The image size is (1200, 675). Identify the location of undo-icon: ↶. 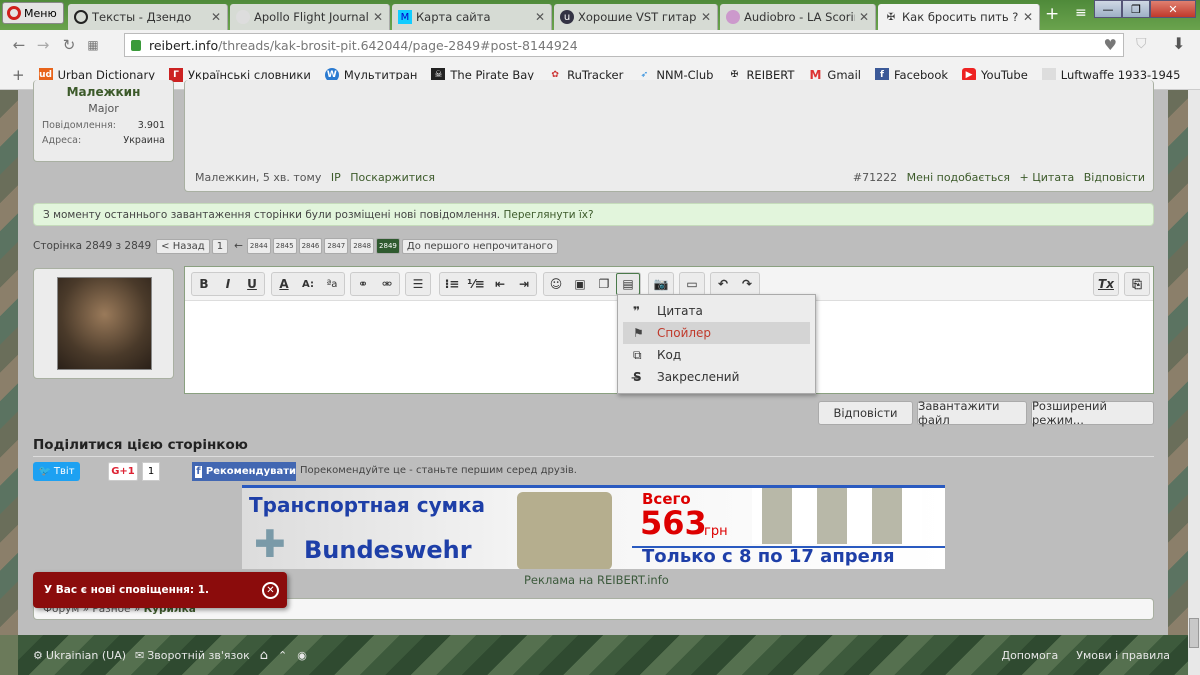
(723, 284).